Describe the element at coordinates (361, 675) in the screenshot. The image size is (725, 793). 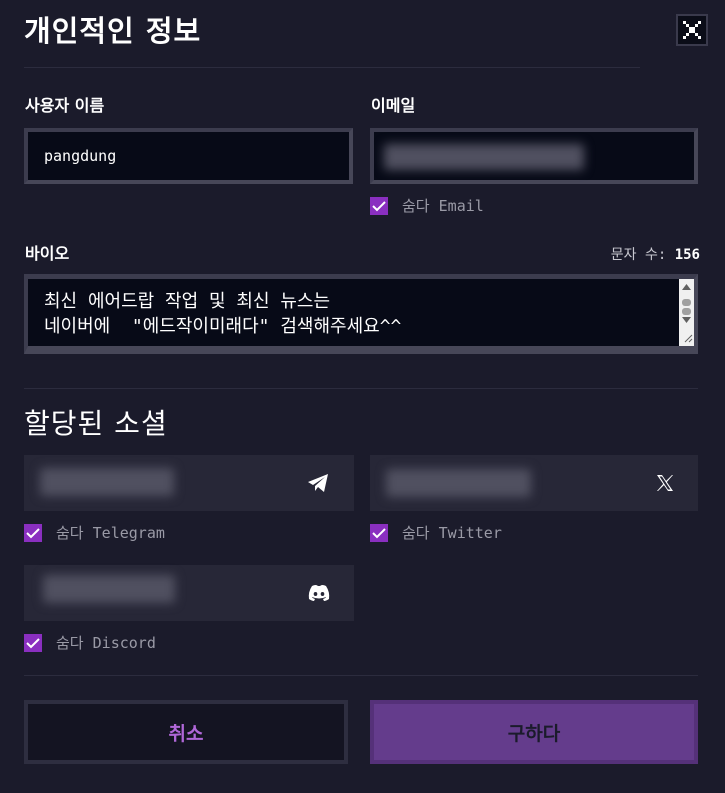
I see `footer-divider` at that location.